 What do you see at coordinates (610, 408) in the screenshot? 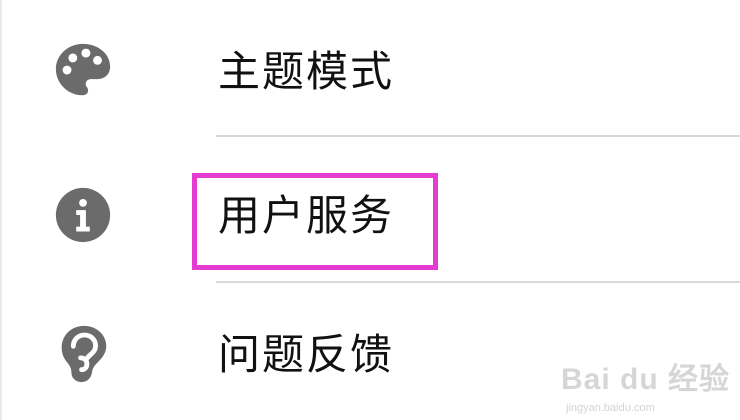
I see `watermark-url: jingyan.baidu.com` at bounding box center [610, 408].